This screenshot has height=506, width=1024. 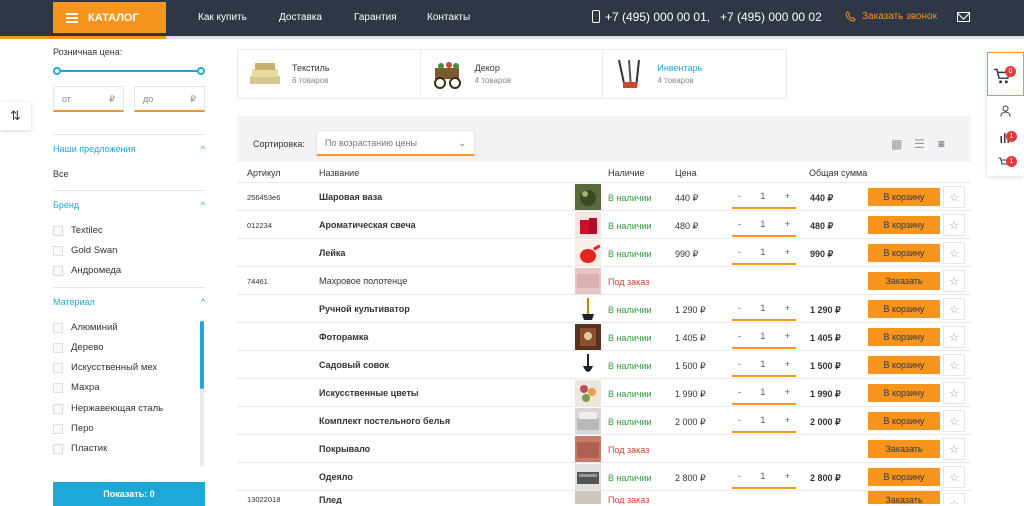 I want to click on mail-icon, so click(x=963, y=17).